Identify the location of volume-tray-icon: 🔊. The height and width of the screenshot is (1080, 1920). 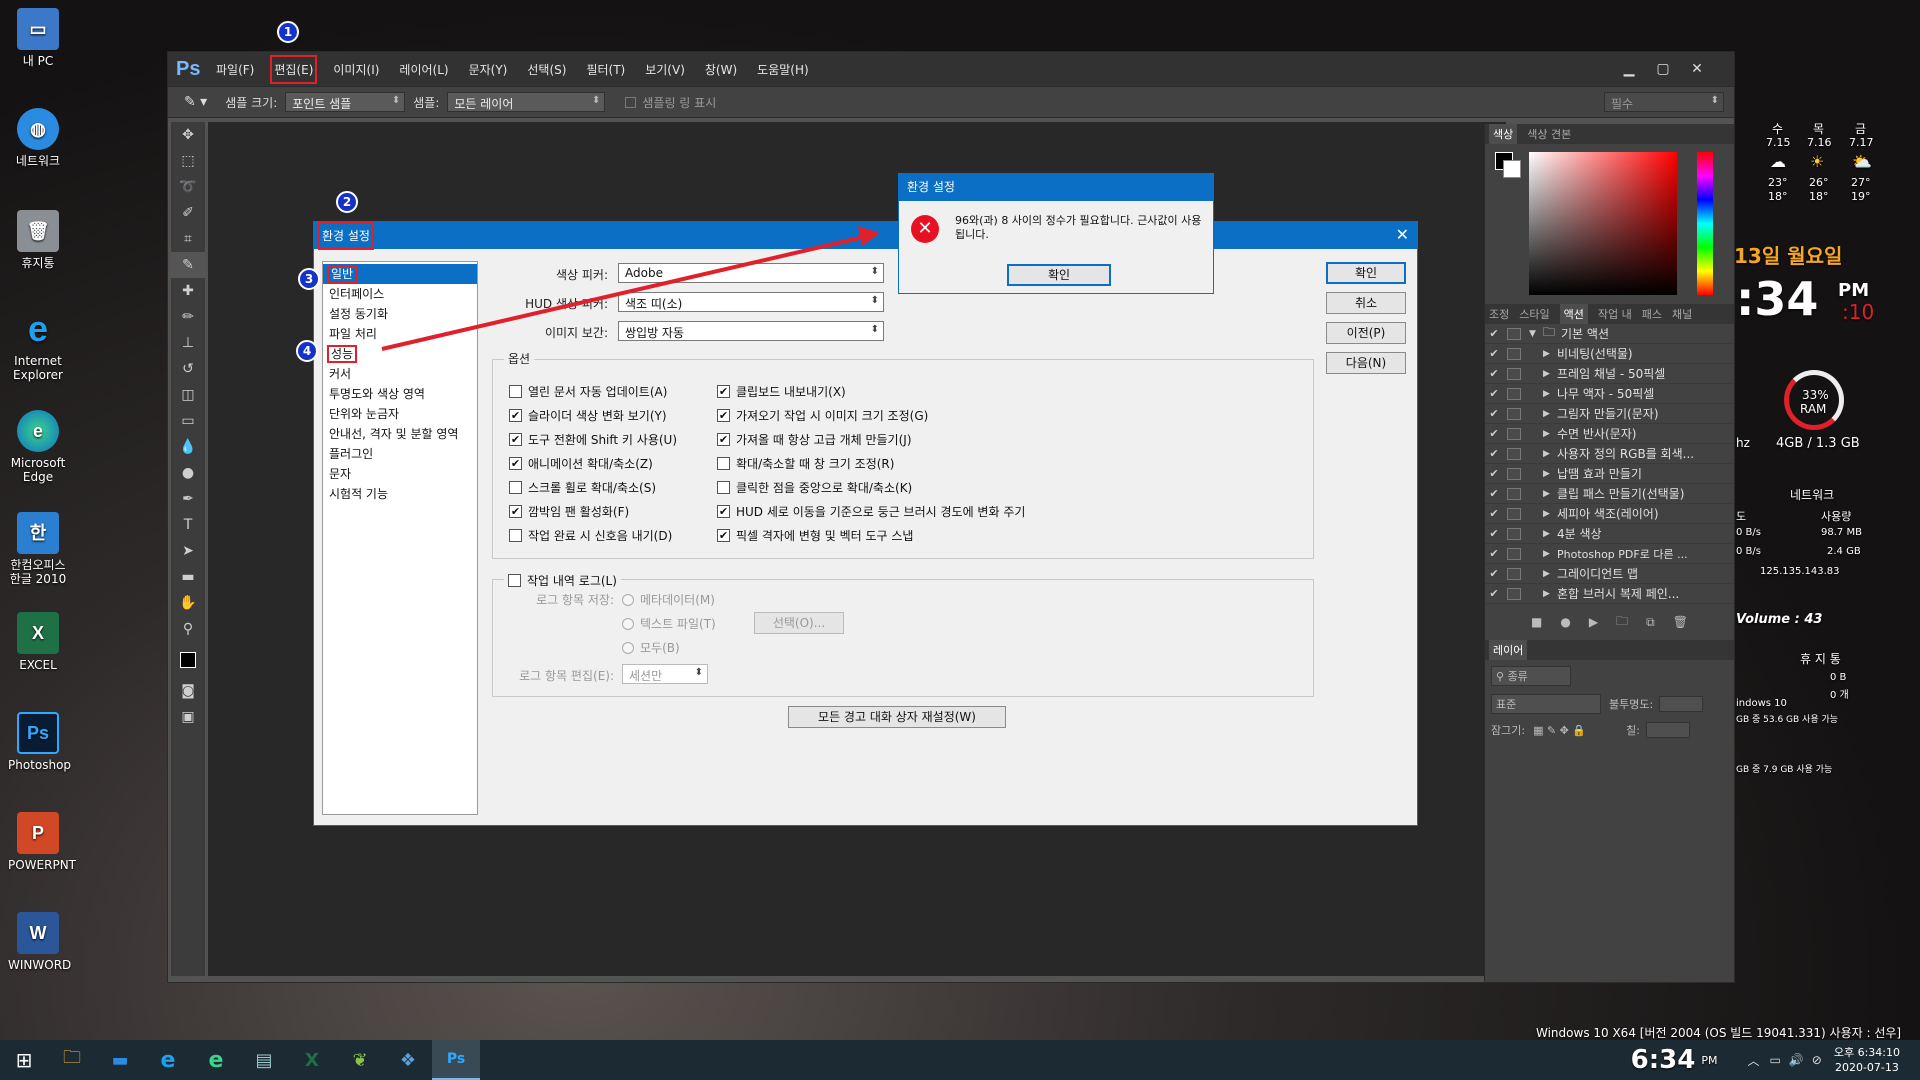
(1796, 1060).